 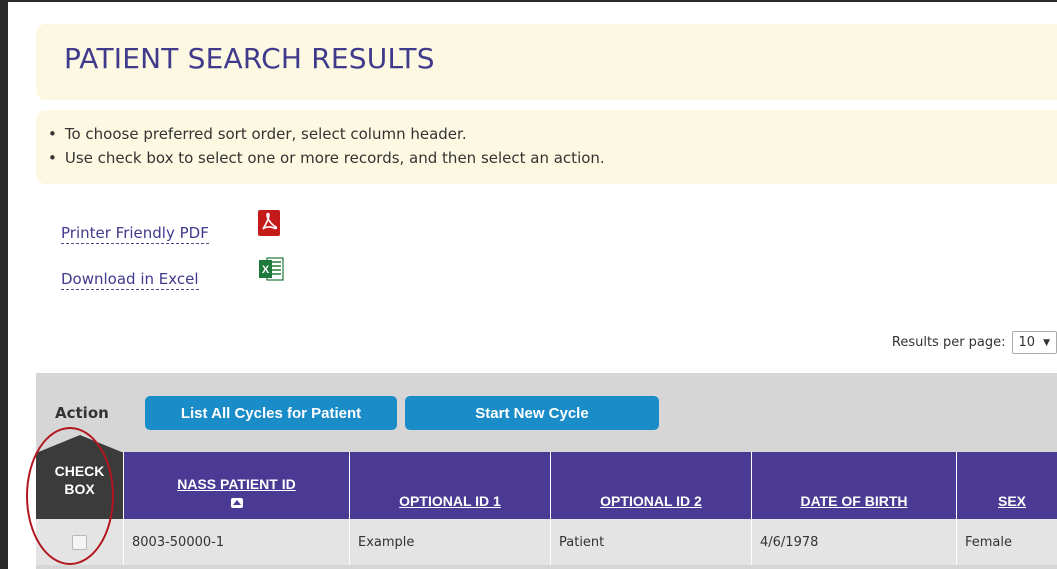 I want to click on column-header-nass-patient-id: NASS PATIENT ID, so click(x=237, y=485).